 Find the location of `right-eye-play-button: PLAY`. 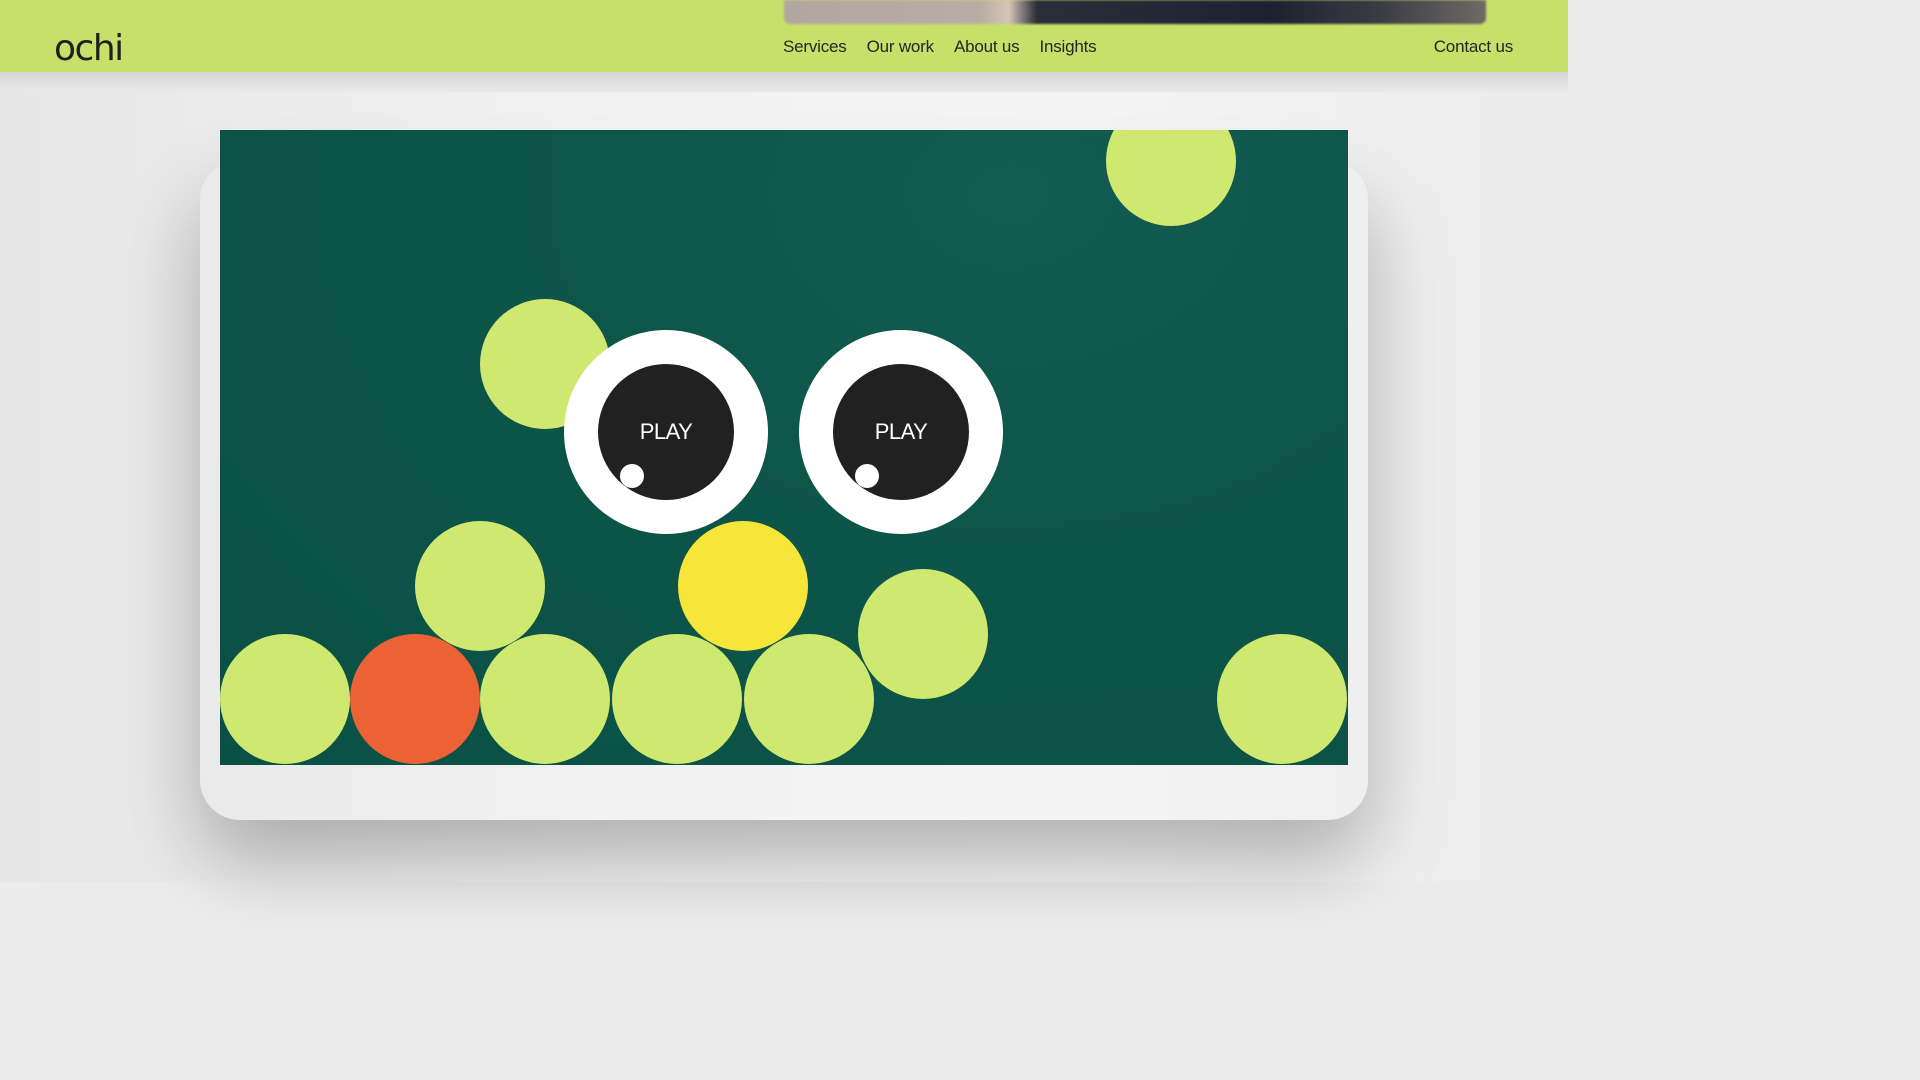

right-eye-play-button: PLAY is located at coordinates (901, 432).